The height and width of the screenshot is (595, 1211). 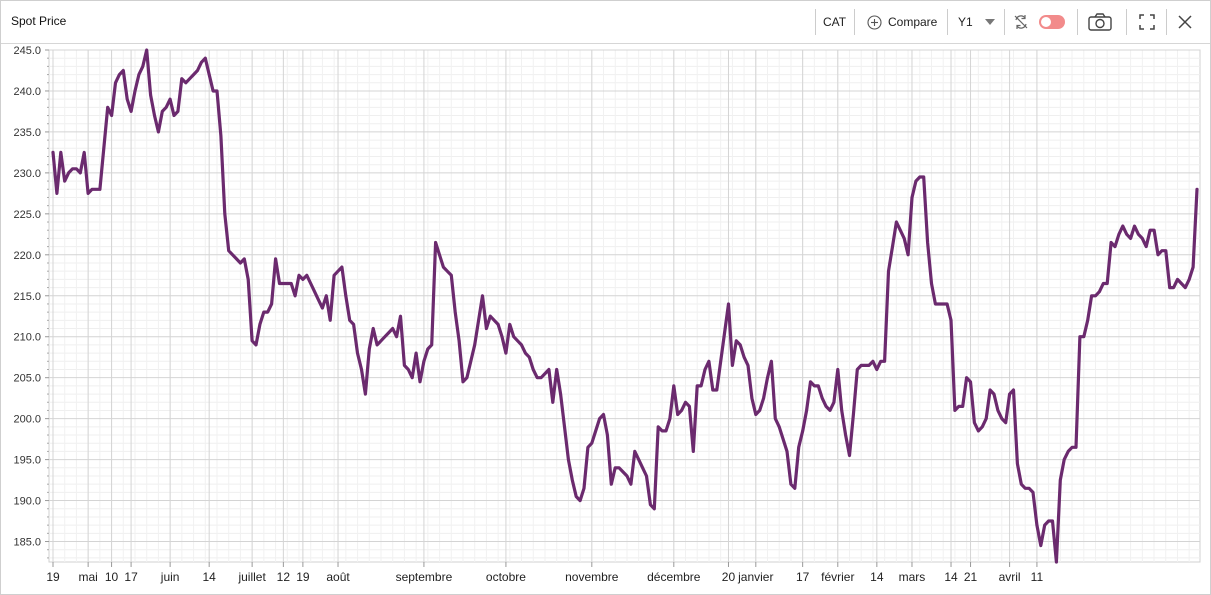 I want to click on x-tick-label: juin, so click(x=170, y=577).